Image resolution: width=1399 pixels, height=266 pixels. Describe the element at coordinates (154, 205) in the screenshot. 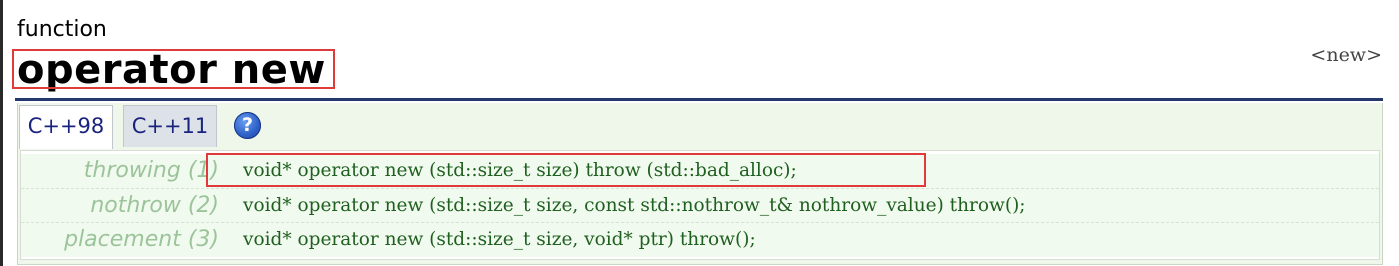

I see `declaration-label: nothrow (2)` at that location.